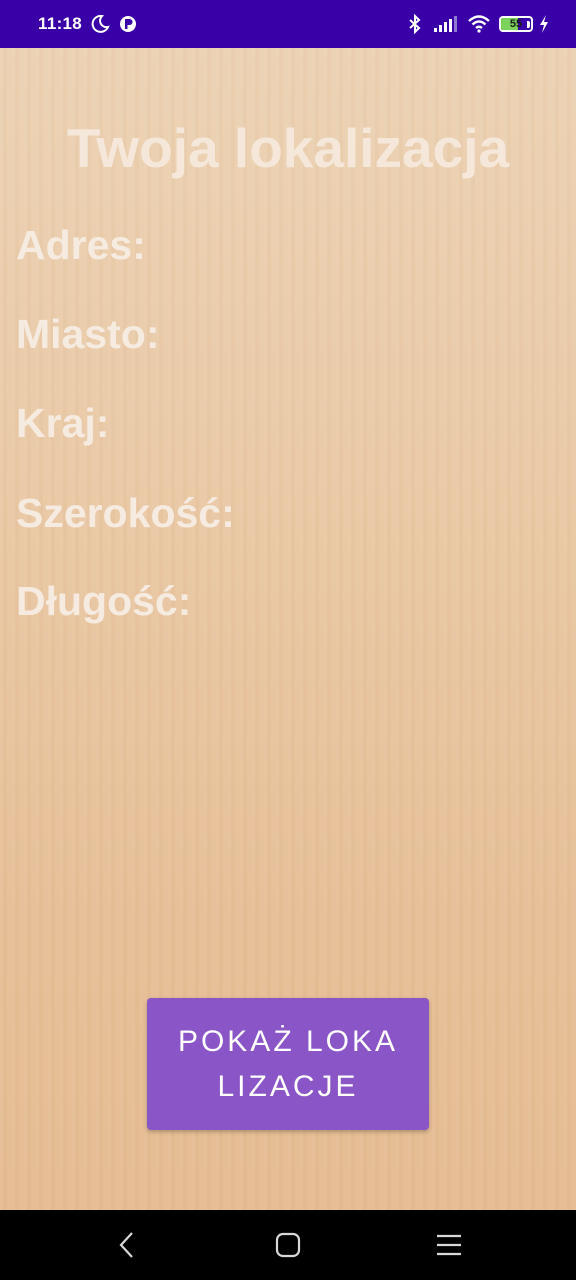 The height and width of the screenshot is (1280, 576). What do you see at coordinates (128, 24) in the screenshot?
I see `app-notification-icon` at bounding box center [128, 24].